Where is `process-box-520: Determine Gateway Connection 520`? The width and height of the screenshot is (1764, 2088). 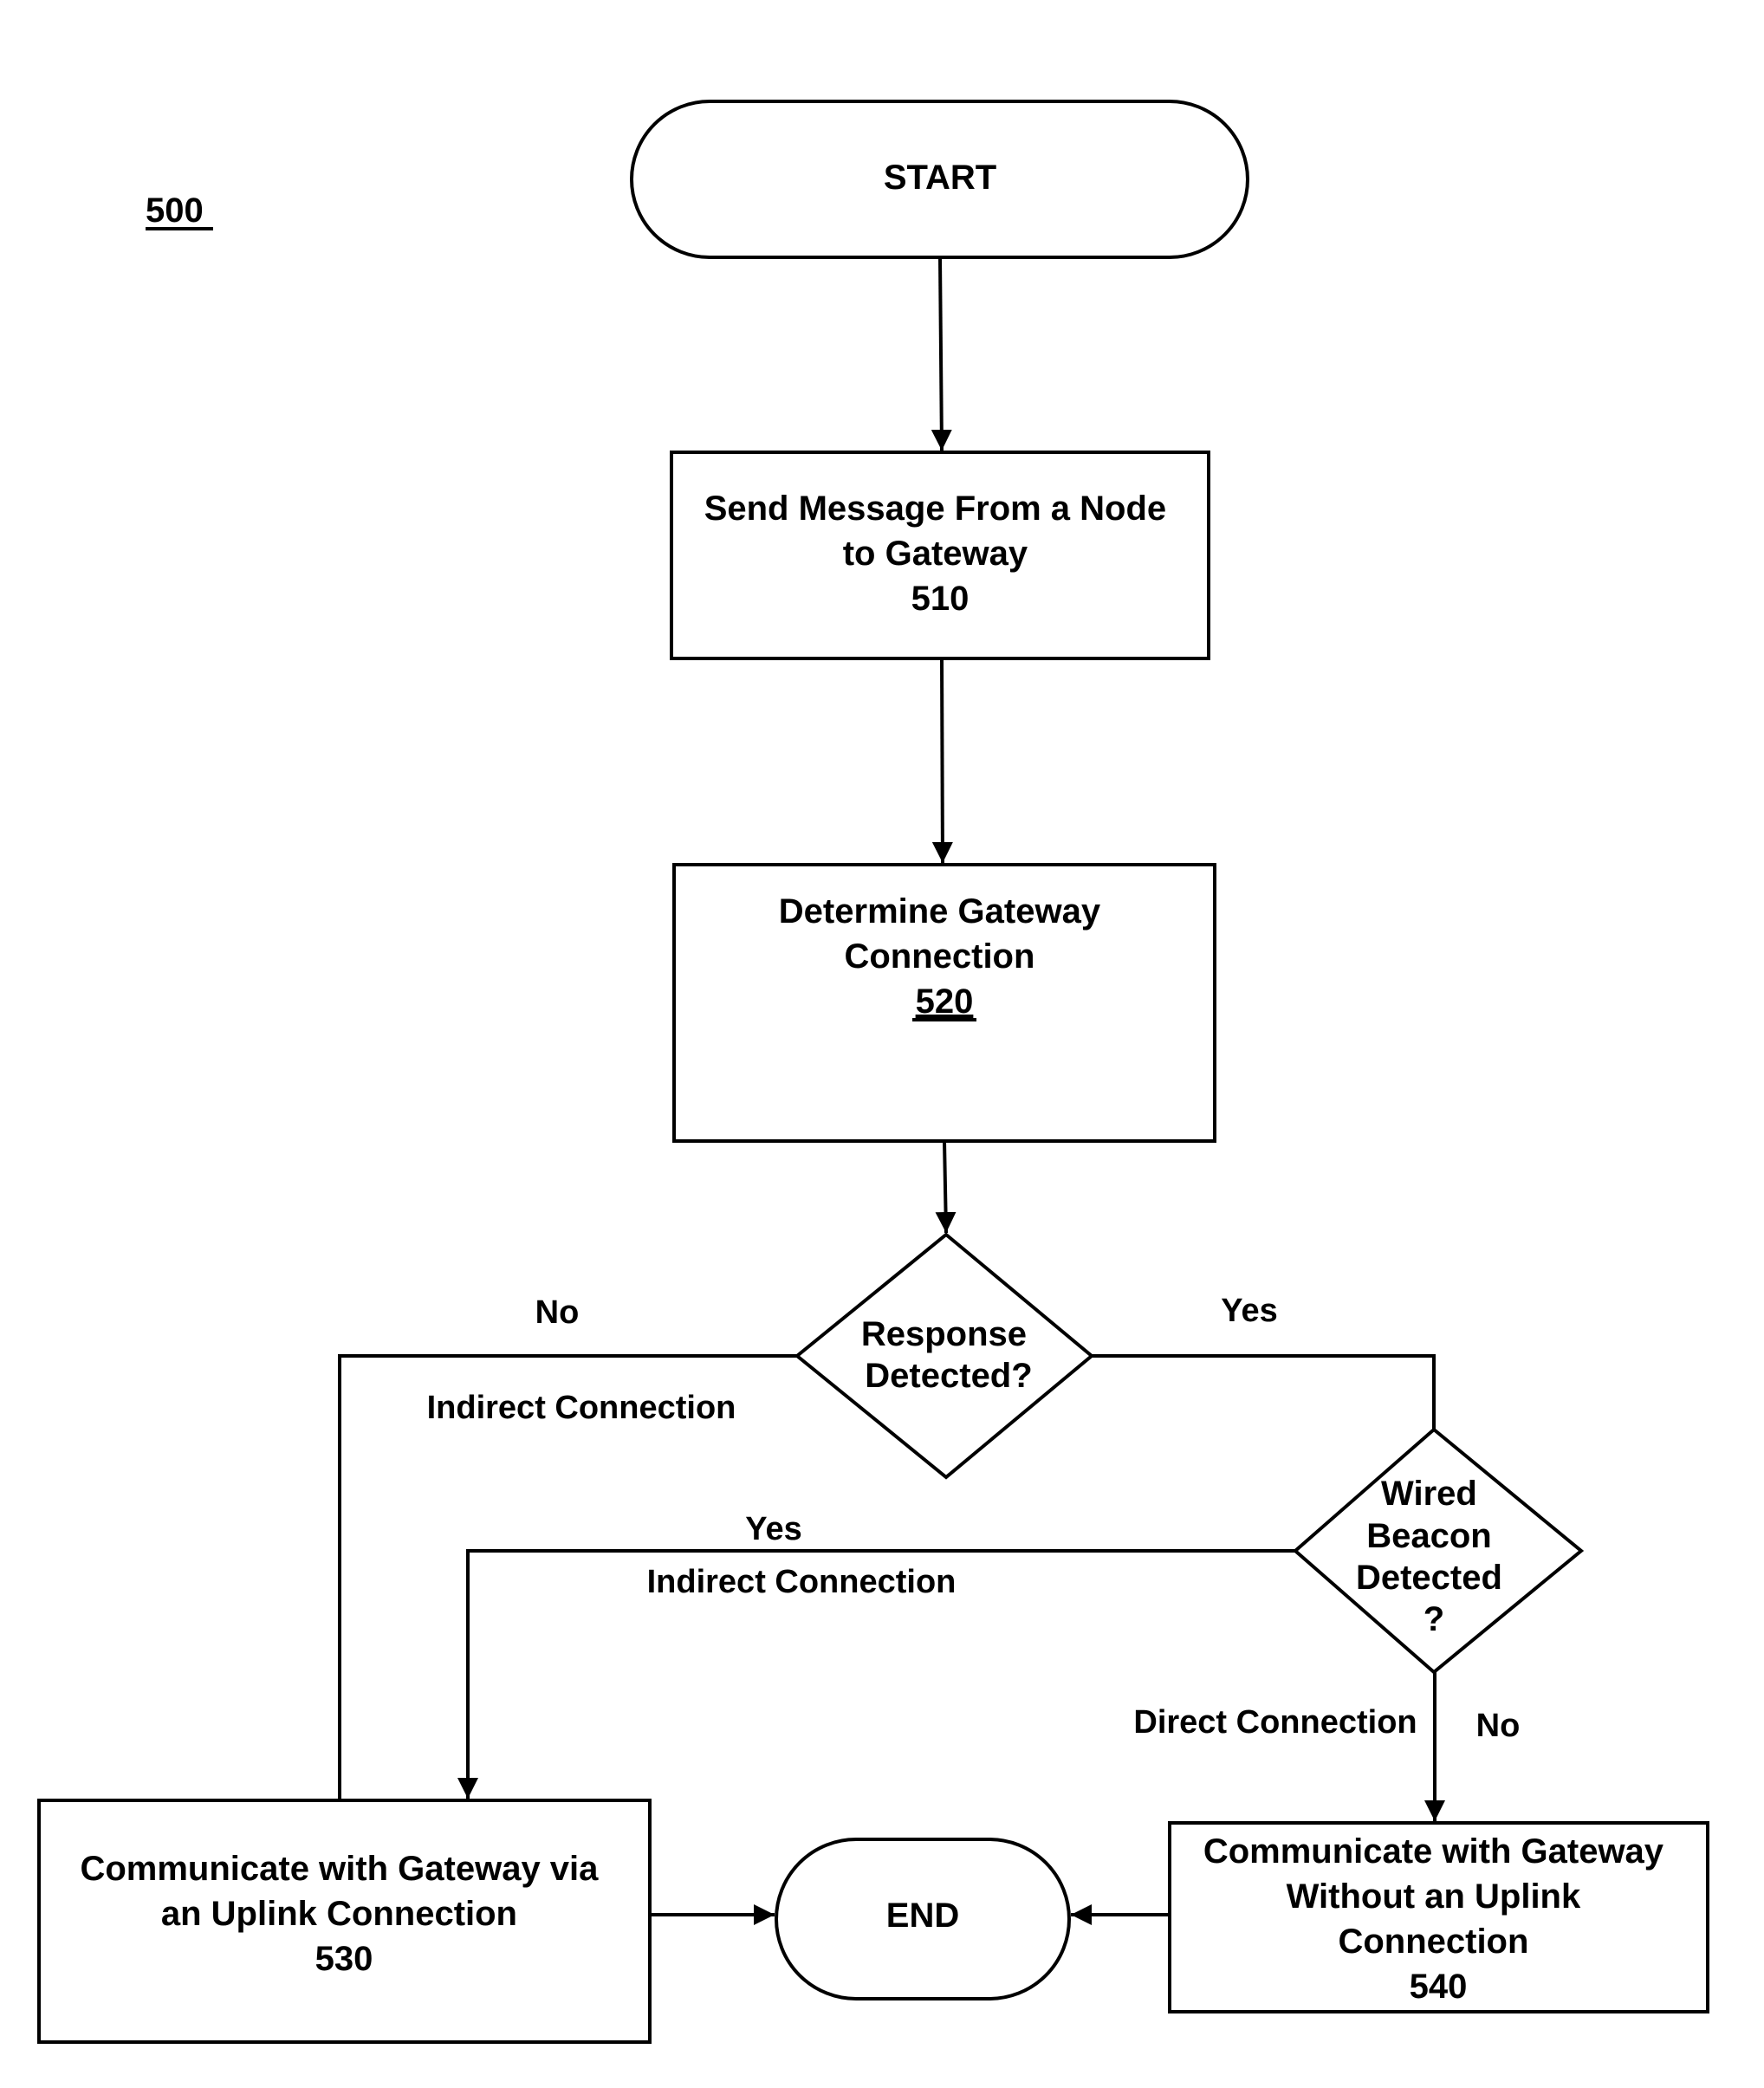 process-box-520: Determine Gateway Connection 520 is located at coordinates (944, 1003).